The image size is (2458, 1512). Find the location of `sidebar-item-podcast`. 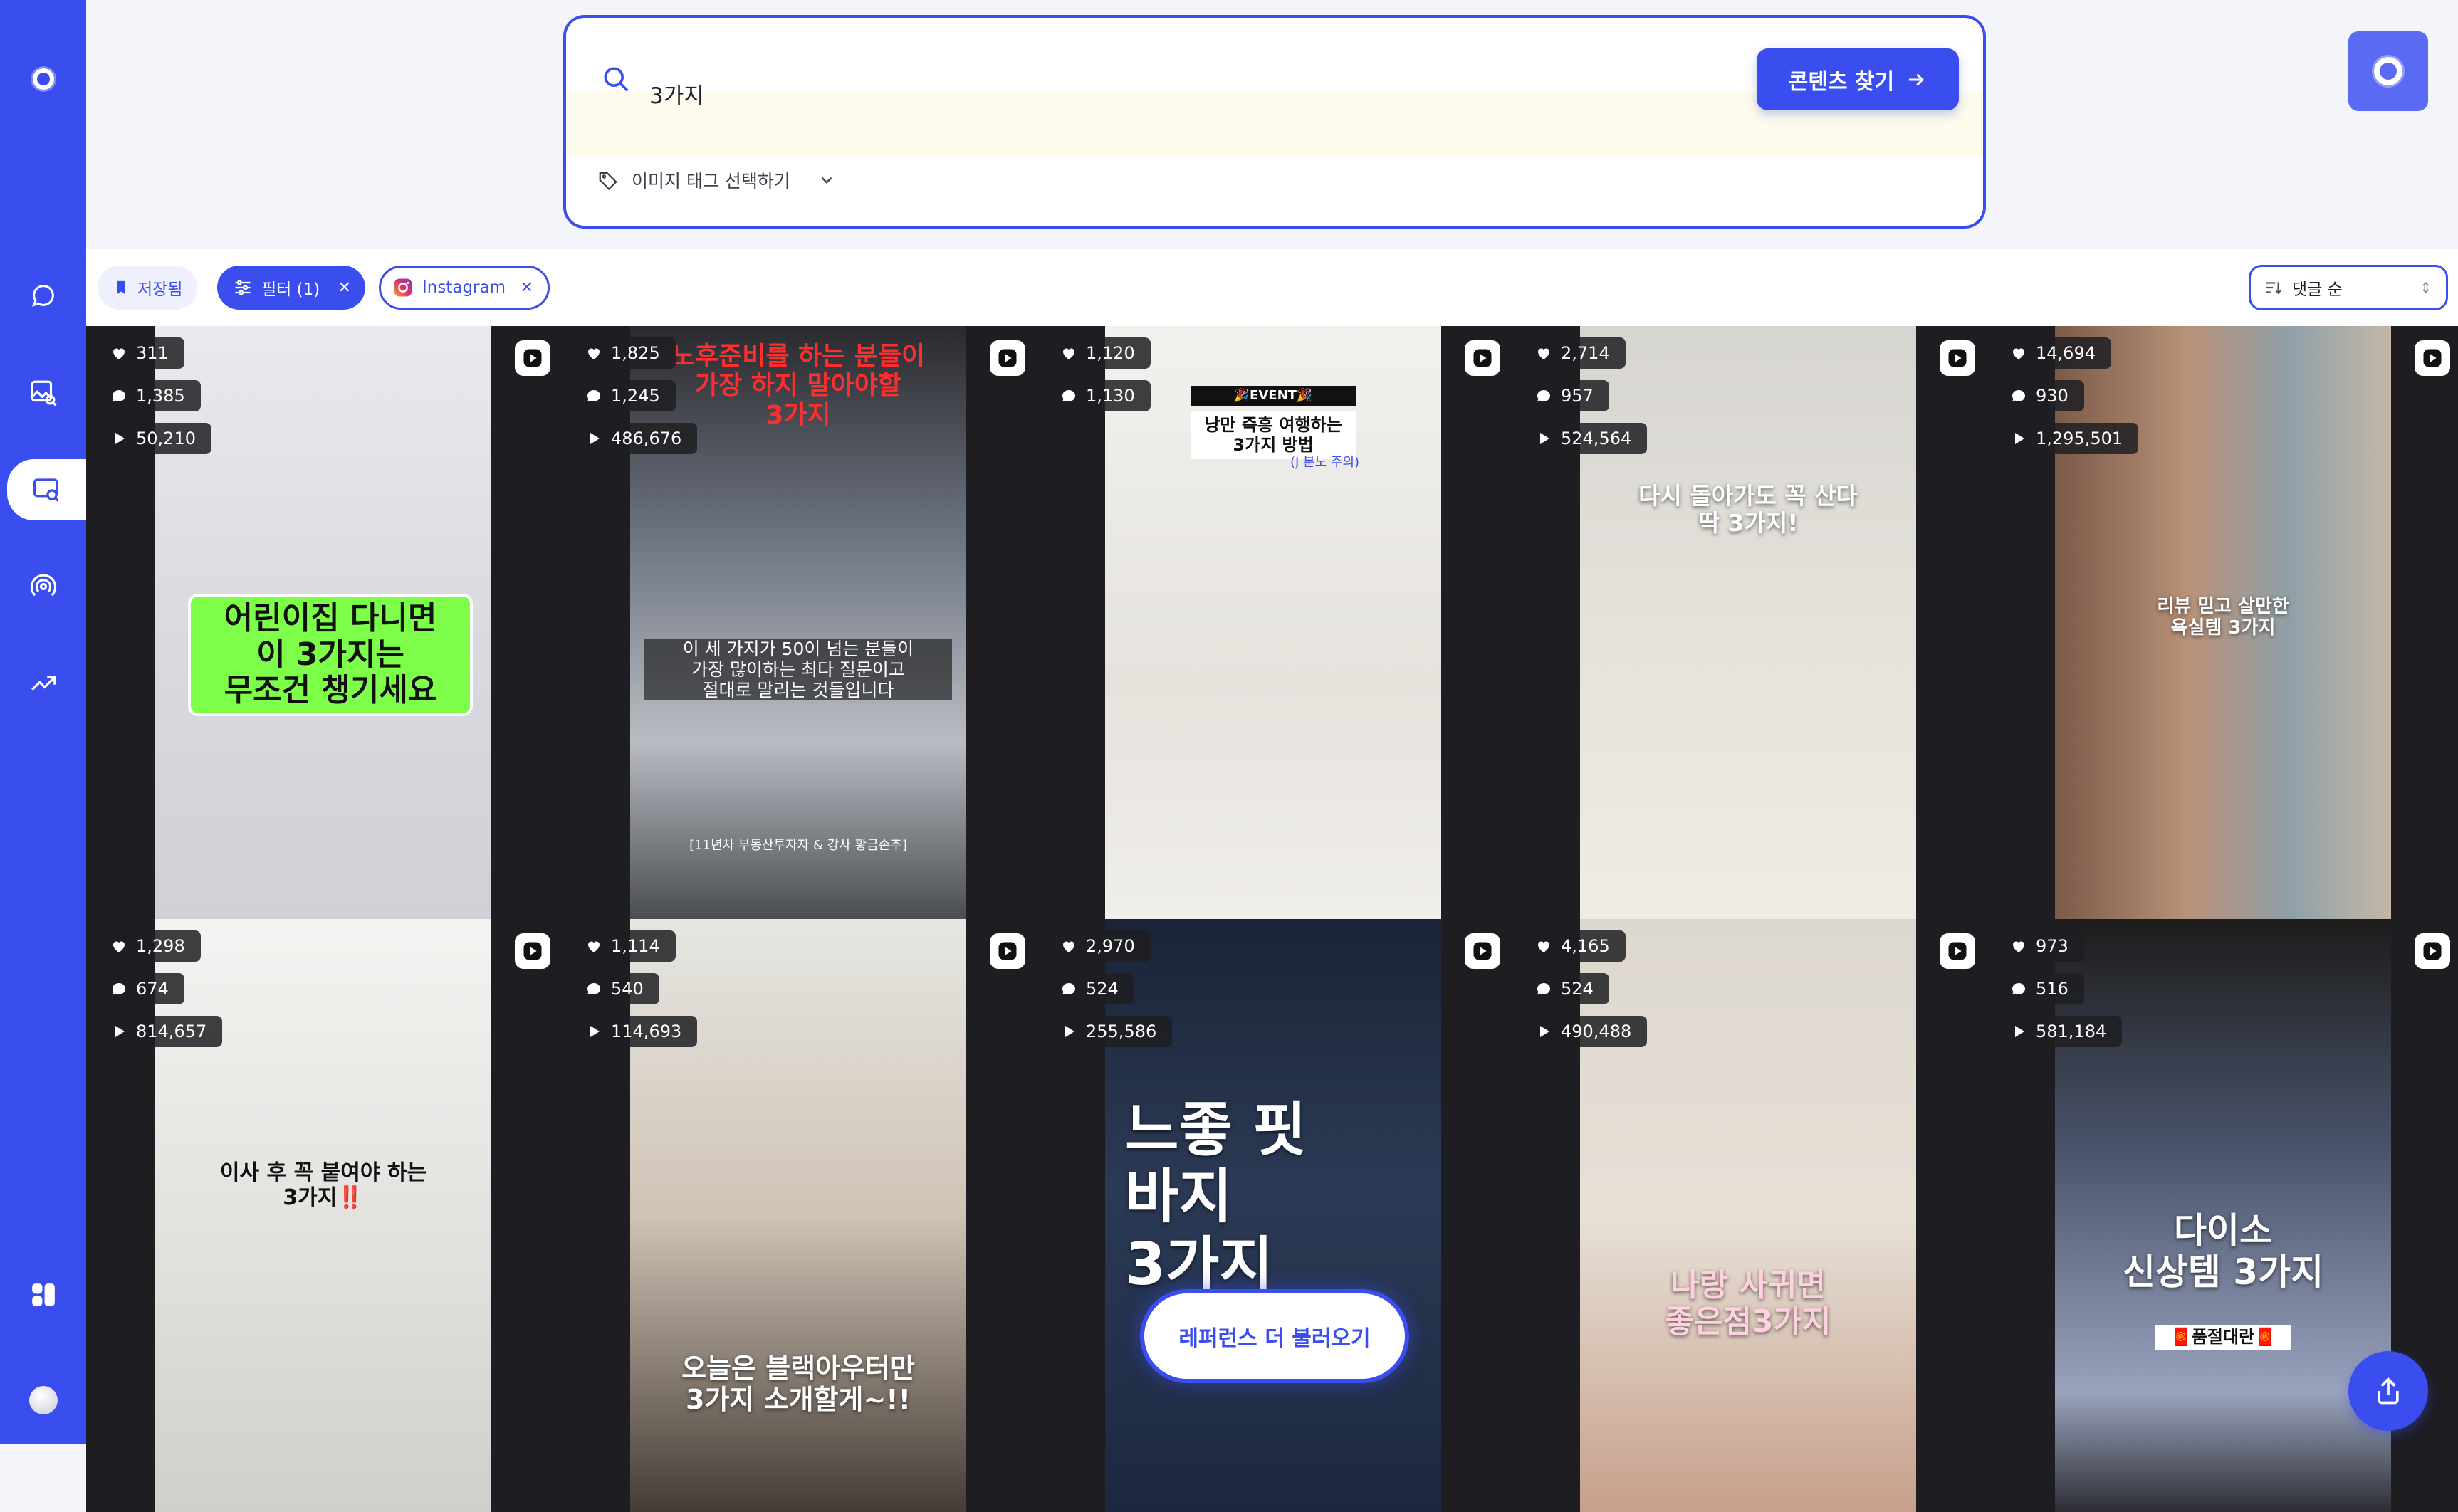

sidebar-item-podcast is located at coordinates (43, 586).